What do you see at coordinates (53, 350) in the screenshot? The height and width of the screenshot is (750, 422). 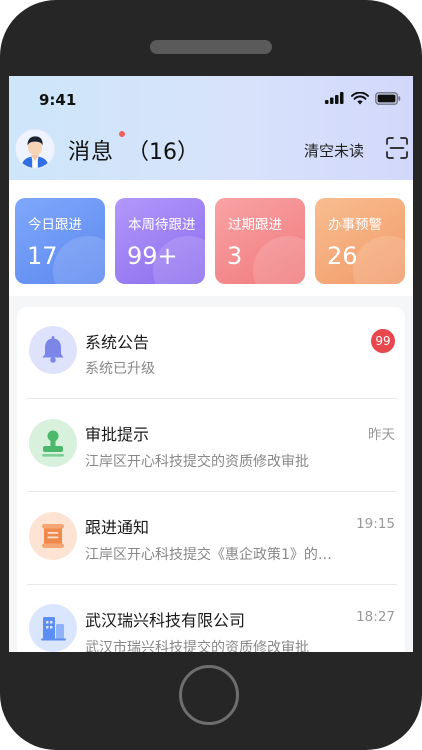 I see `bell-icon` at bounding box center [53, 350].